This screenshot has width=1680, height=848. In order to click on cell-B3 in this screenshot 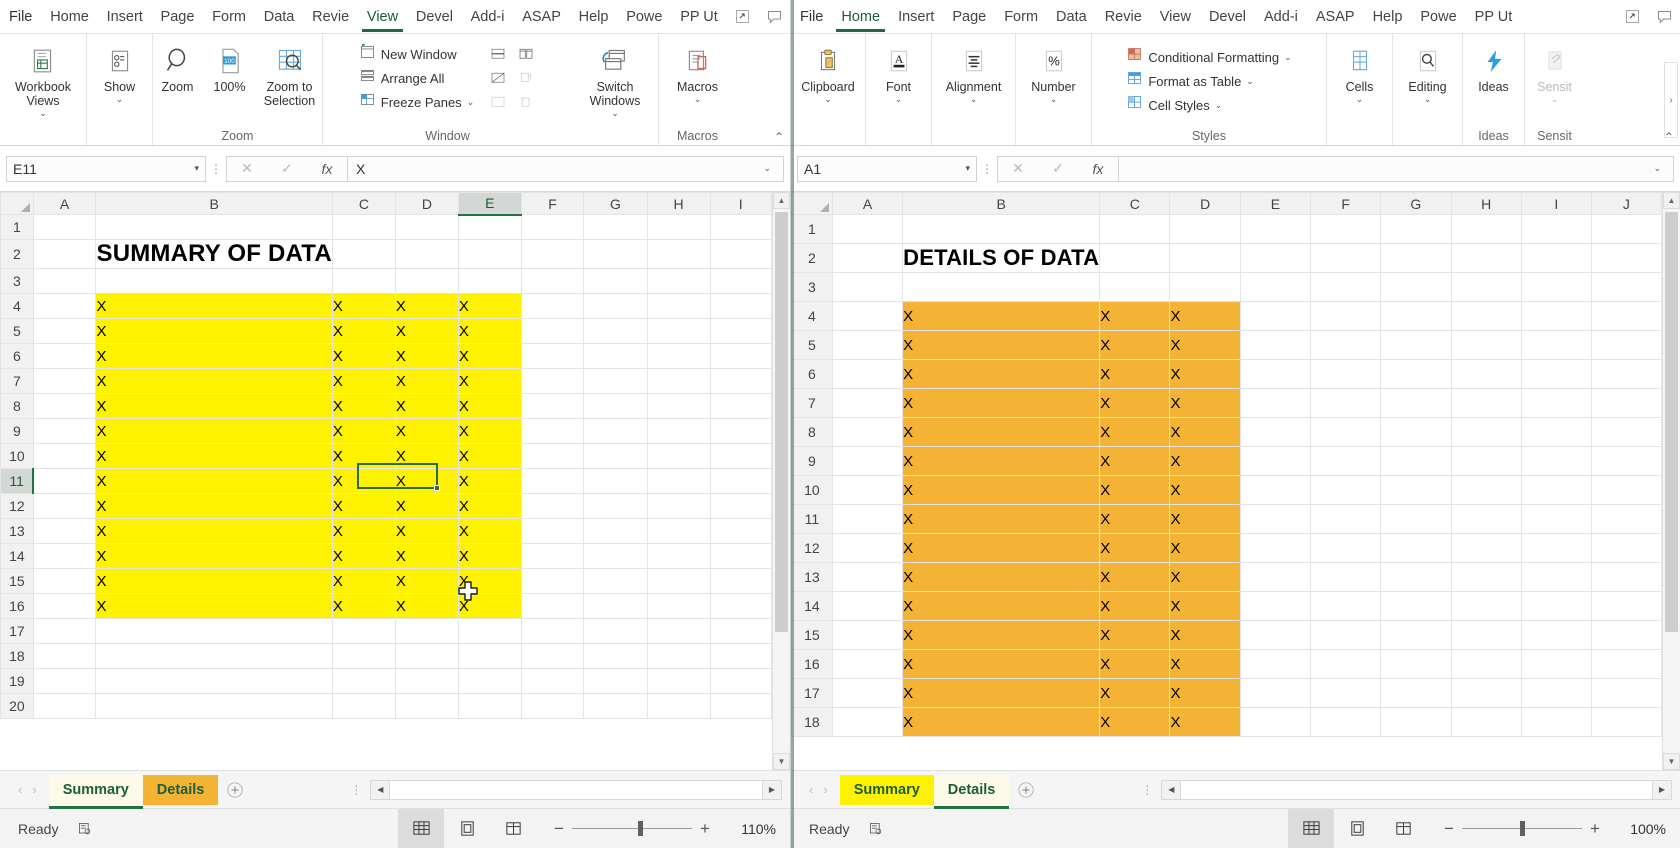, I will do `click(214, 281)`.